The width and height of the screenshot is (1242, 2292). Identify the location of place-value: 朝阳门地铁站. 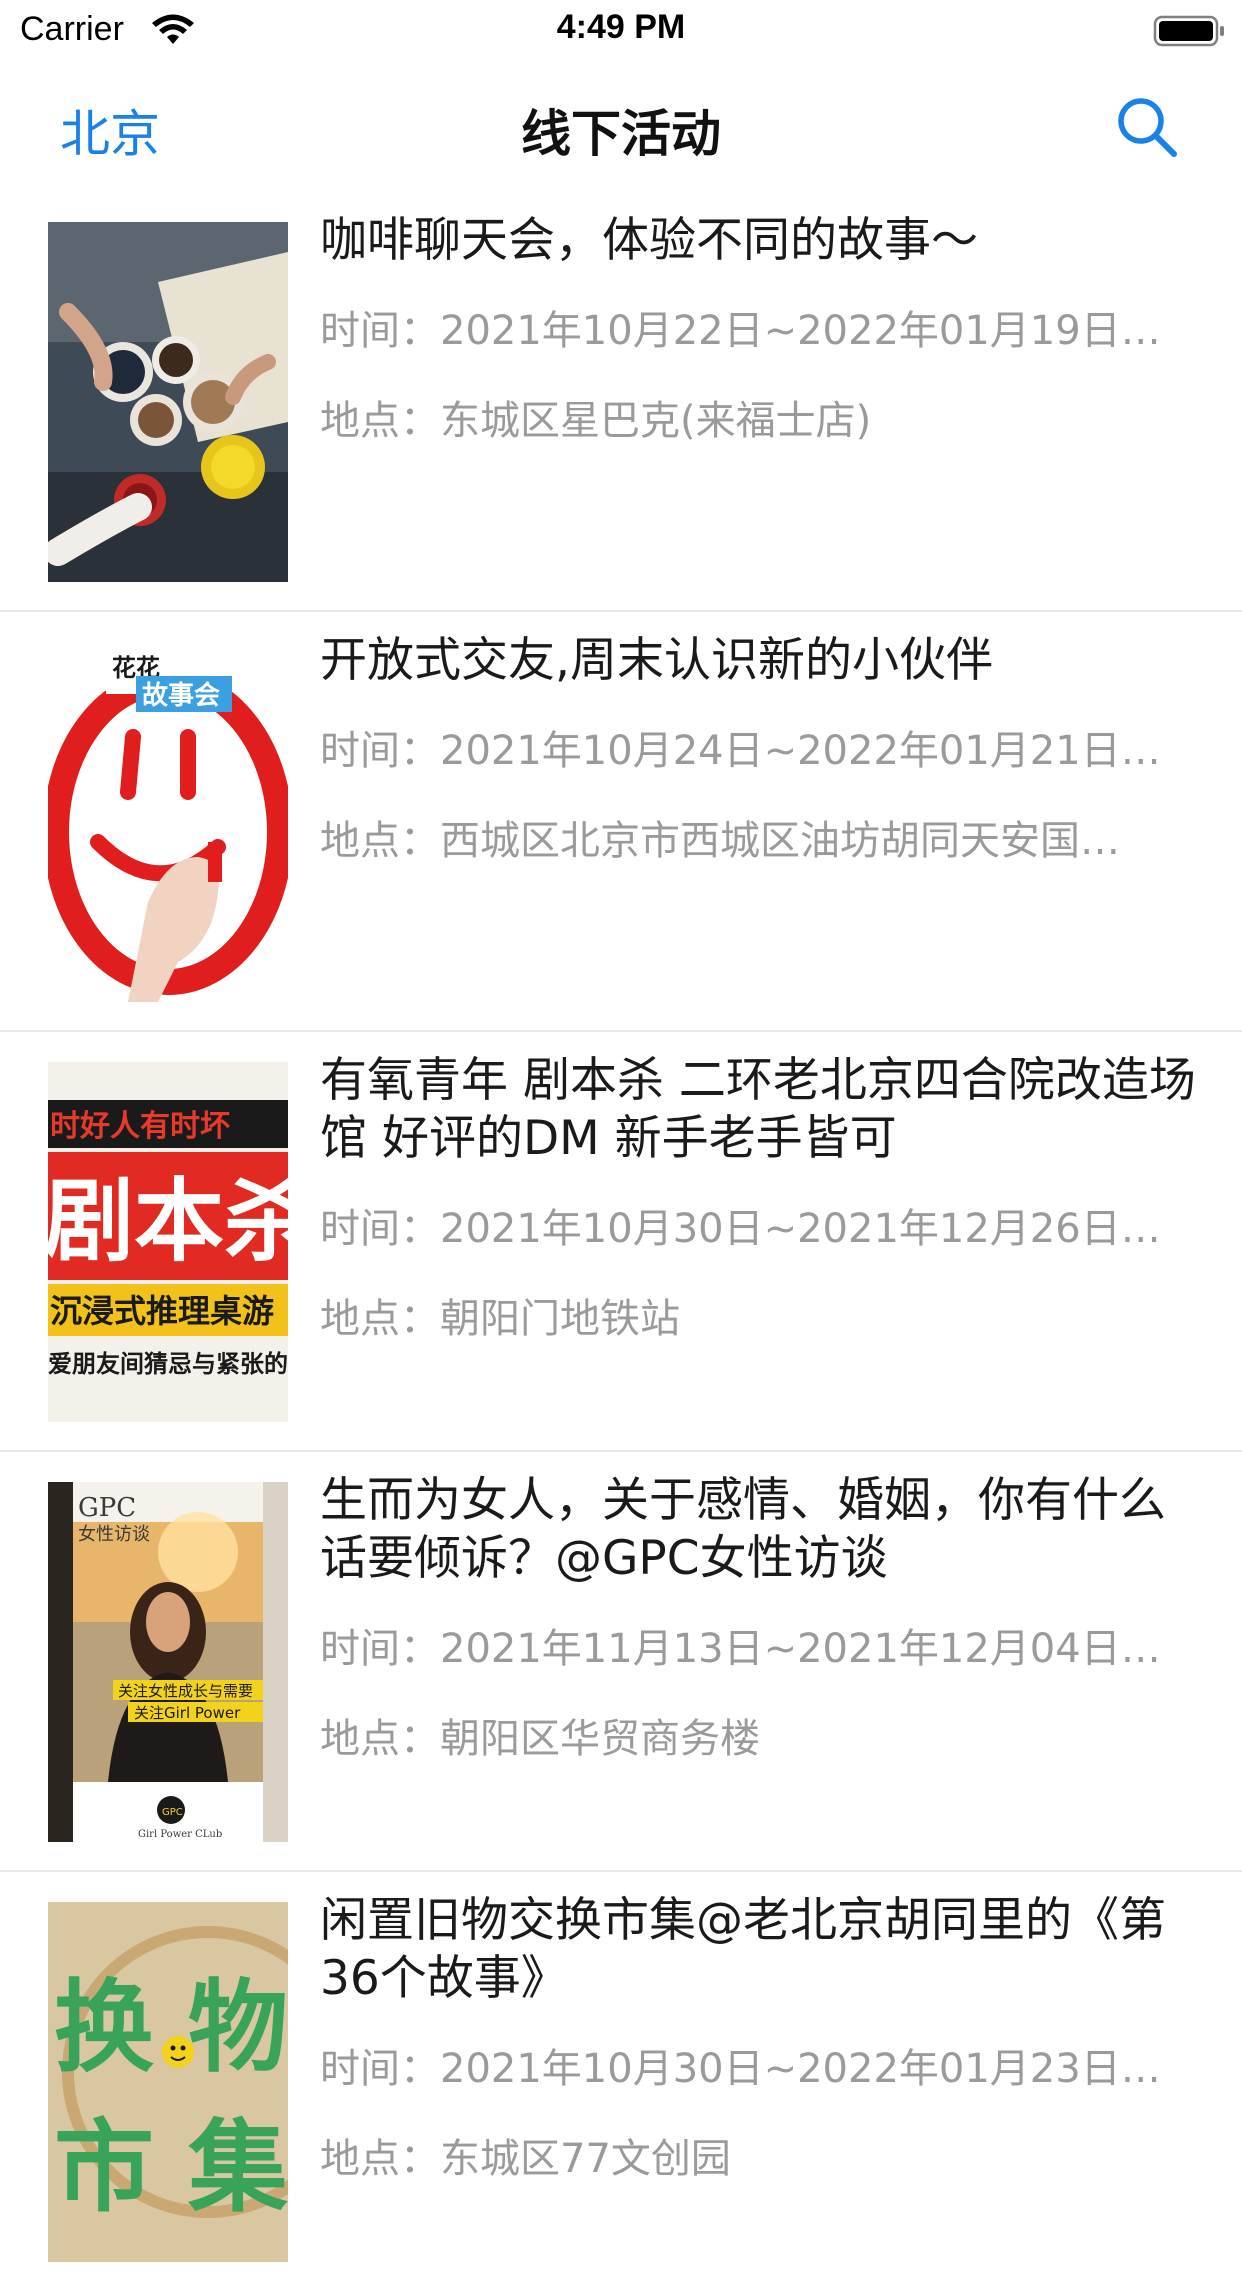
(560, 1319).